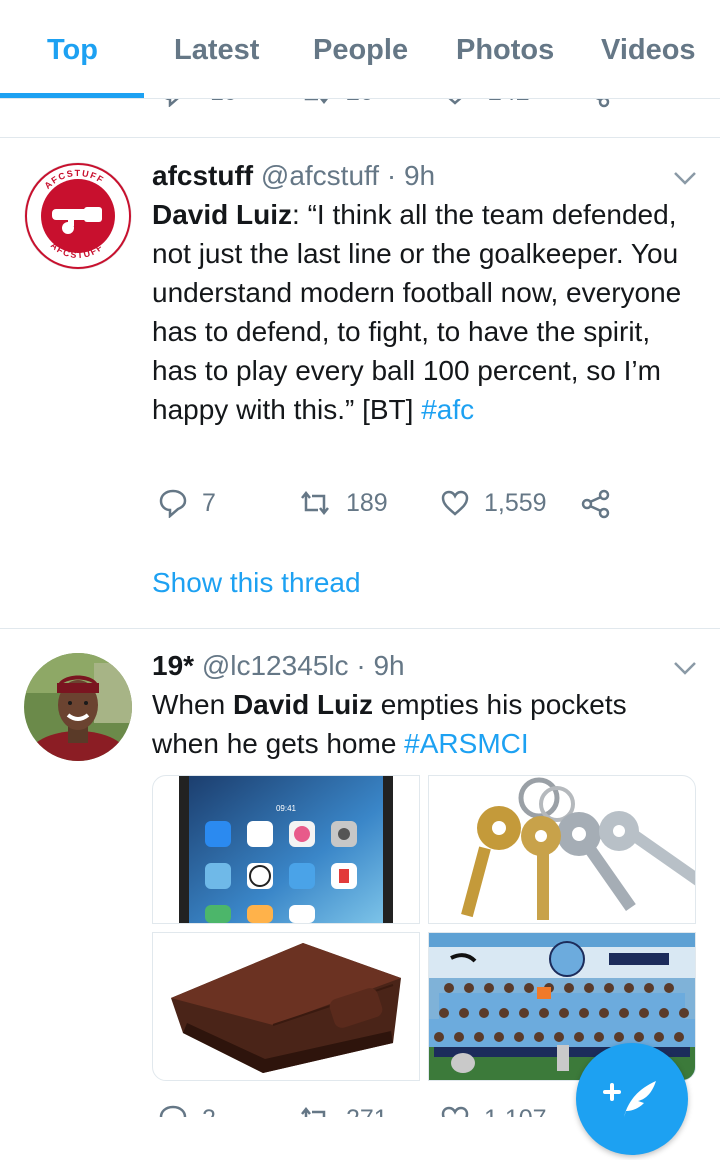  What do you see at coordinates (216, 50) in the screenshot?
I see `tab-latest: Latest` at bounding box center [216, 50].